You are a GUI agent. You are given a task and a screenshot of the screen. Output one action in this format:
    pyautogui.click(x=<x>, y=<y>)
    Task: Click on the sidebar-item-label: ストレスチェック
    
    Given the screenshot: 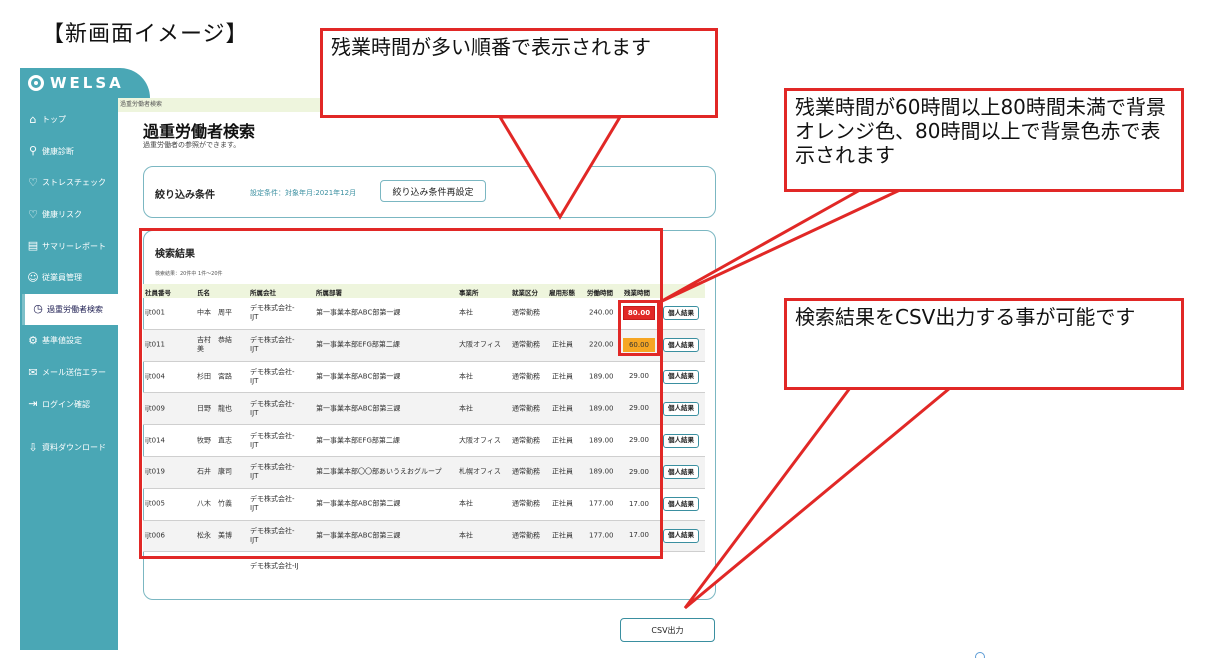 What is the action you would take?
    pyautogui.click(x=74, y=183)
    